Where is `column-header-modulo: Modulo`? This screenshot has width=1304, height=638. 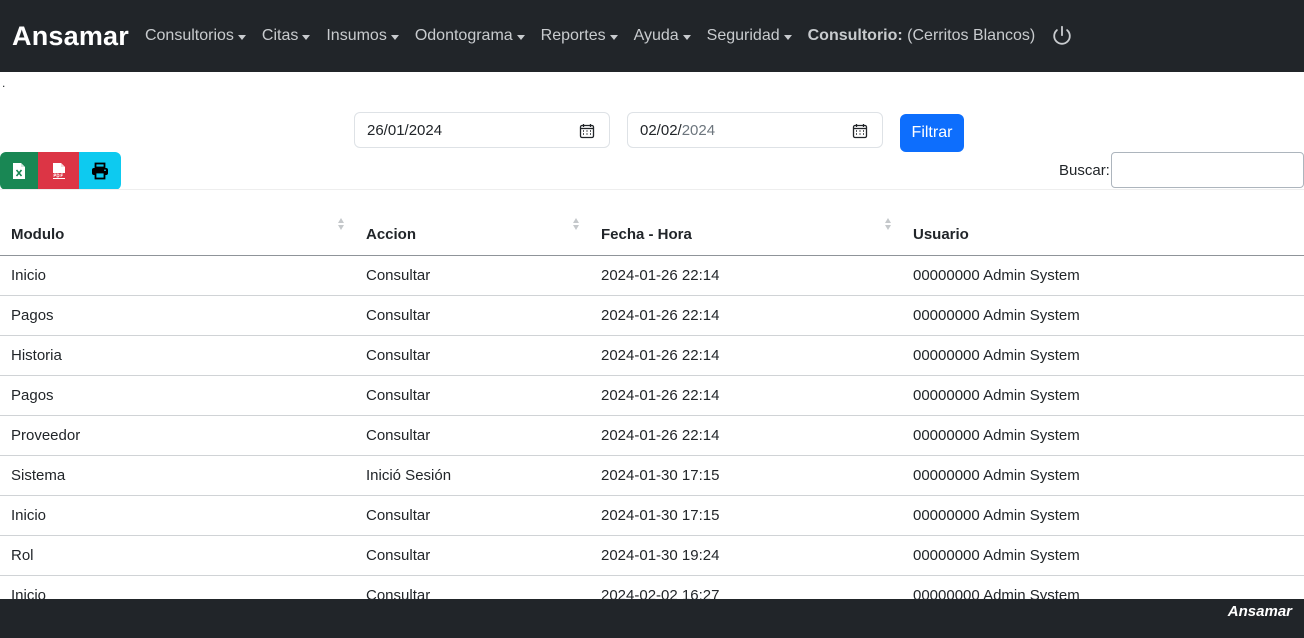 column-header-modulo: Modulo is located at coordinates (37, 234).